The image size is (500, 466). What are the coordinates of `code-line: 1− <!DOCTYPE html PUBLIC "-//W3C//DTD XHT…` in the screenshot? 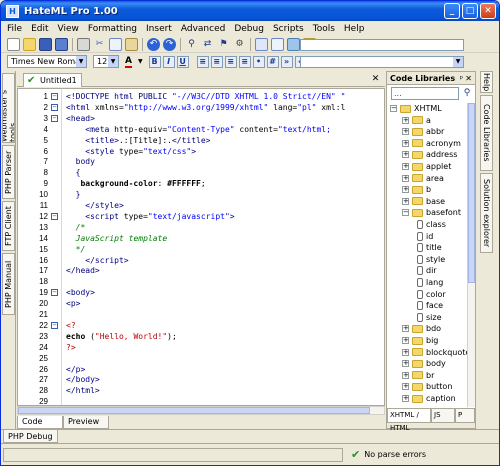 It's located at (201, 96).